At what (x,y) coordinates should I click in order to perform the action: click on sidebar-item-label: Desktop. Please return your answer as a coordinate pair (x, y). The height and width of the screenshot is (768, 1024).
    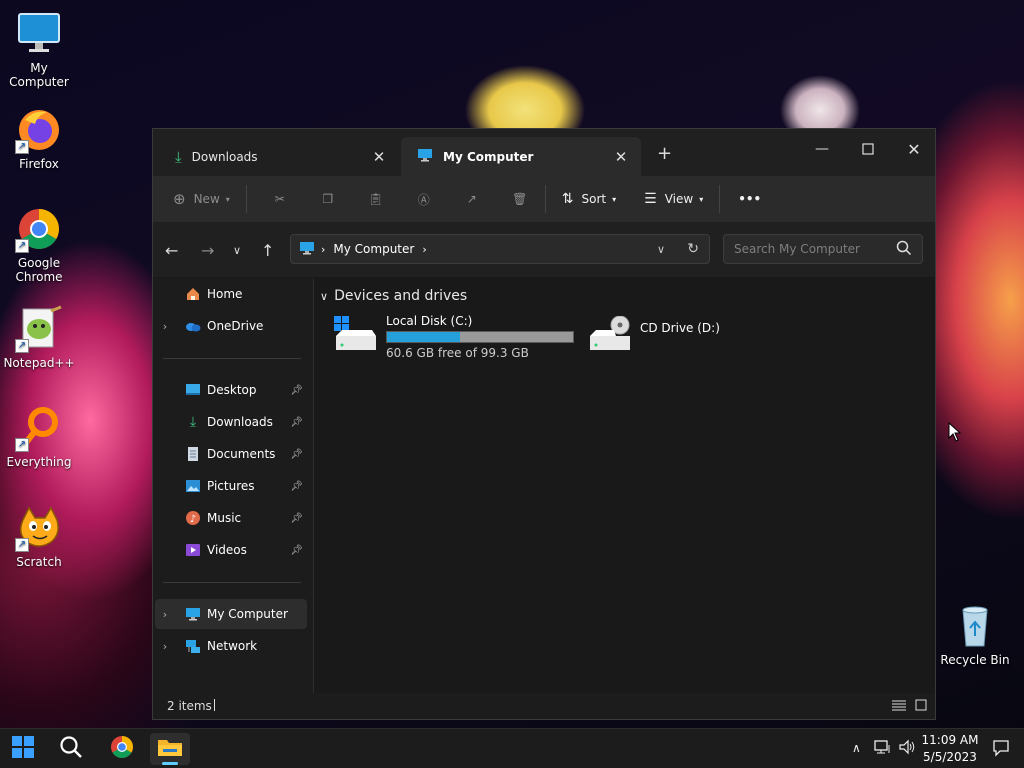
    Looking at the image, I should click on (232, 390).